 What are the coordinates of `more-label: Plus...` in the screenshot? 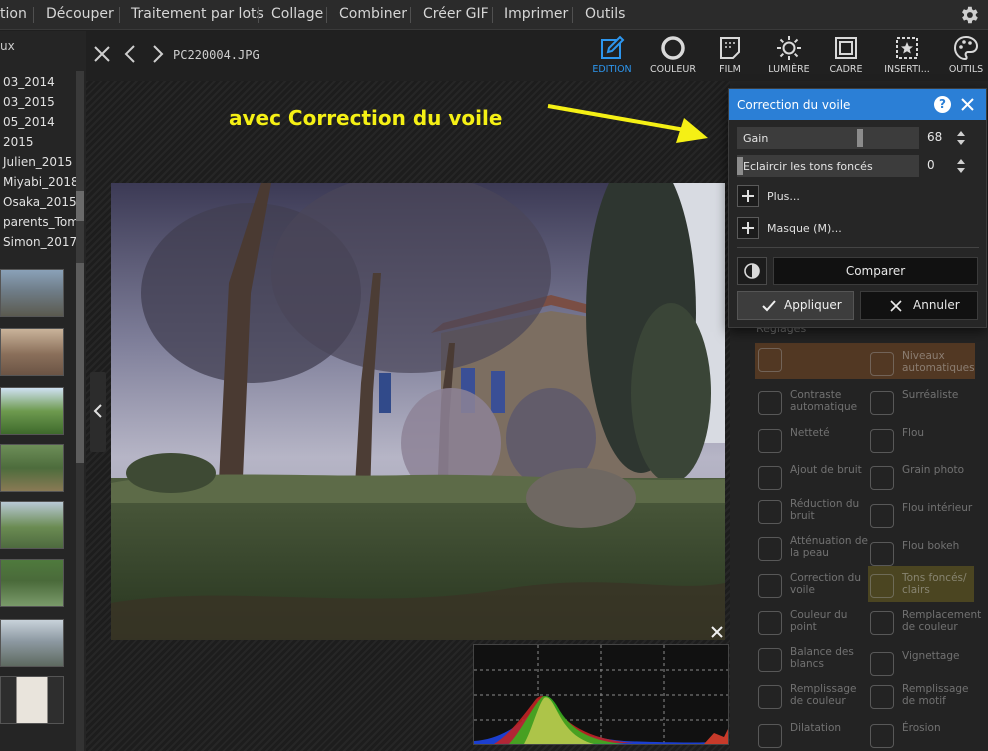 It's located at (783, 196).